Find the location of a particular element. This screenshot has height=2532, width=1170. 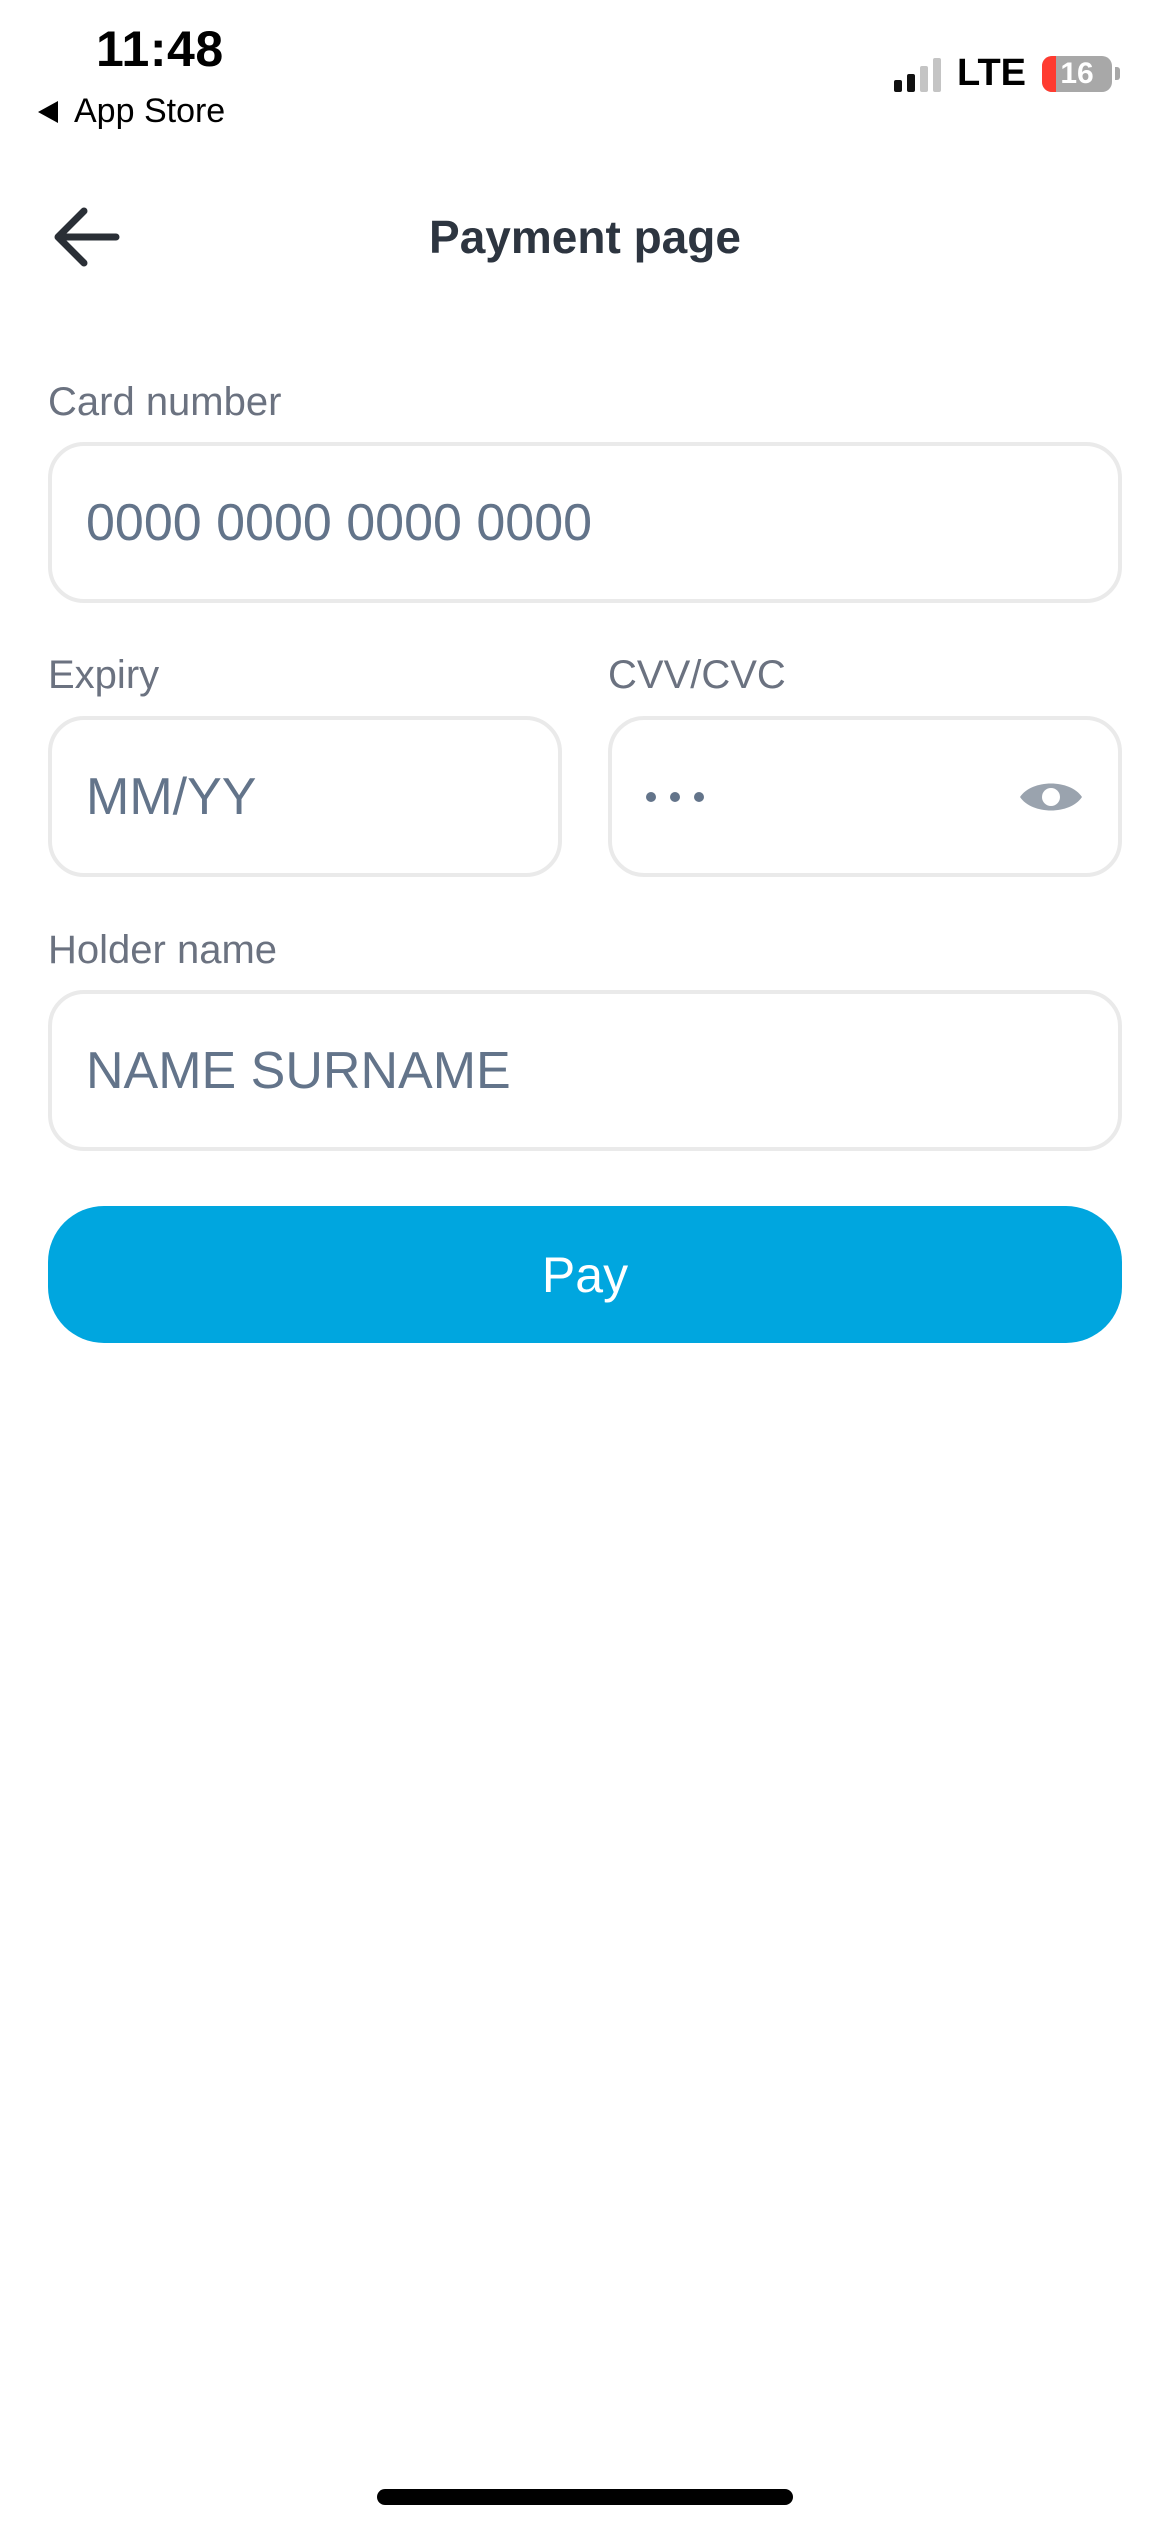

status-time: 11:48 is located at coordinates (160, 49).